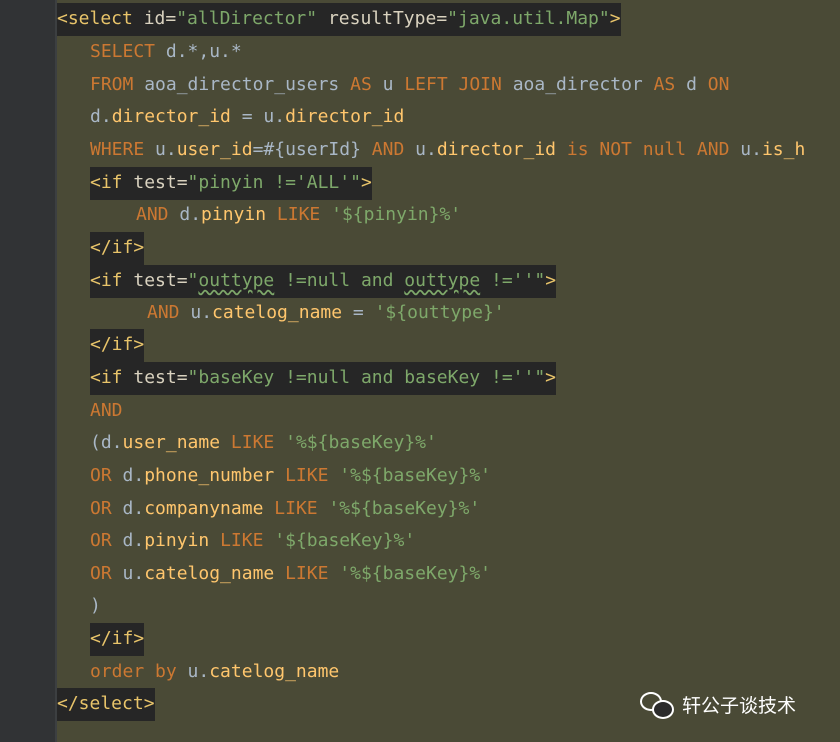 The width and height of the screenshot is (840, 742). I want to click on code-line-11: </if>, so click(117, 345).